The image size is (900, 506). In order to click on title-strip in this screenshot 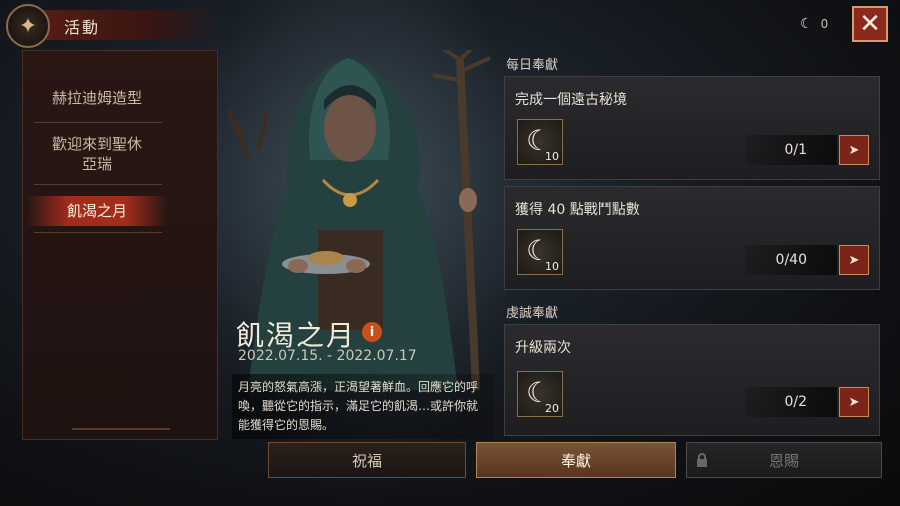, I will do `click(125, 25)`.